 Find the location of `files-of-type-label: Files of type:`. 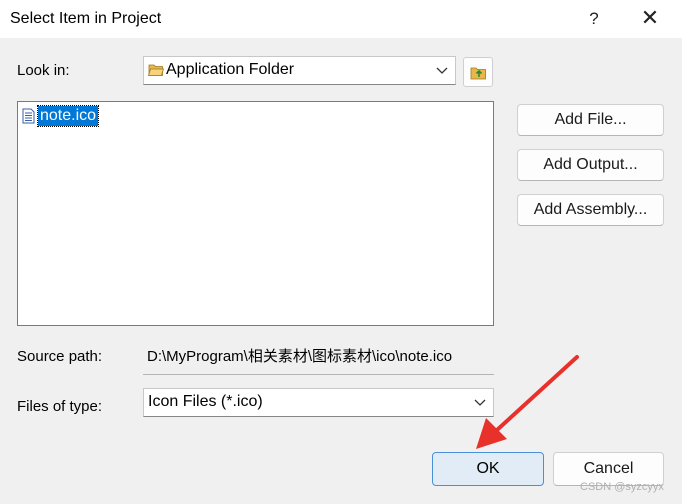

files-of-type-label: Files of type: is located at coordinates (60, 406).